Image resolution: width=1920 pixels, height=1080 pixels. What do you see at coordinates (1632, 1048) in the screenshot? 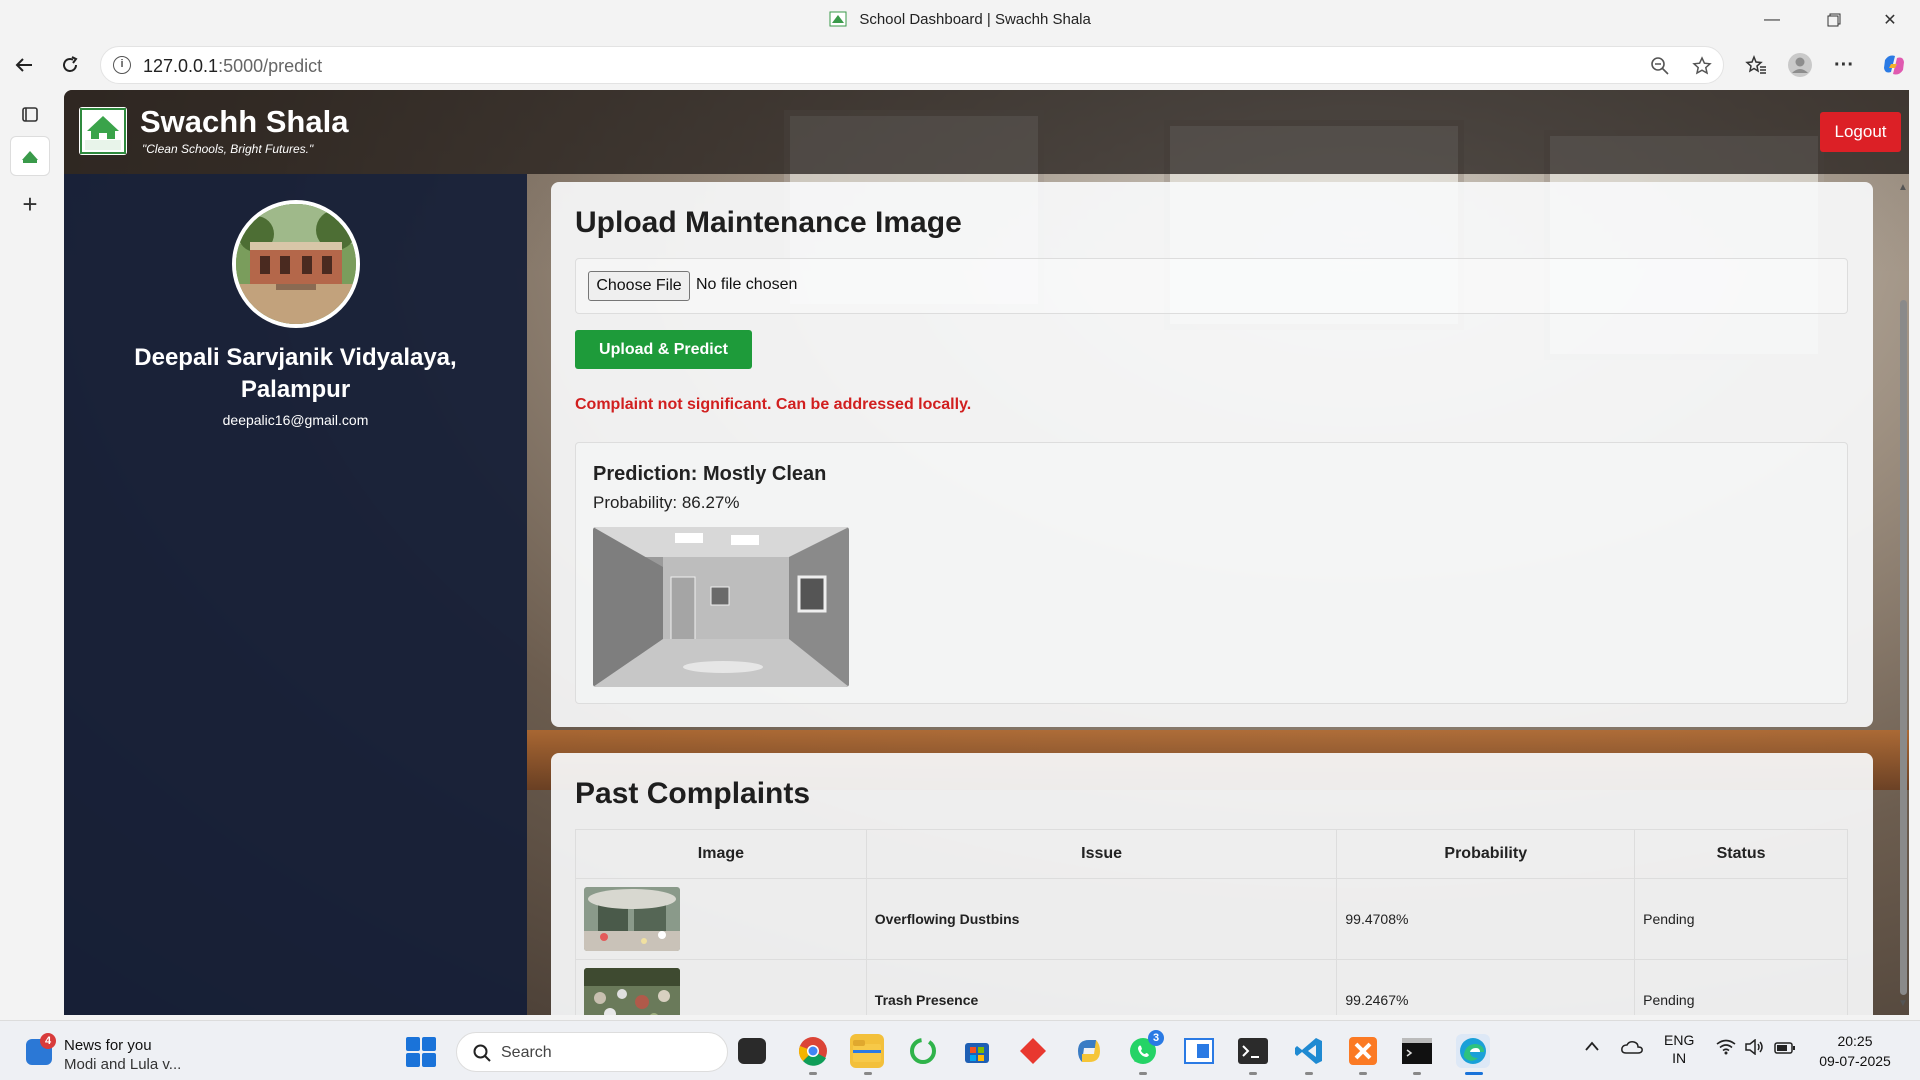
I see `onedrive-icon` at bounding box center [1632, 1048].